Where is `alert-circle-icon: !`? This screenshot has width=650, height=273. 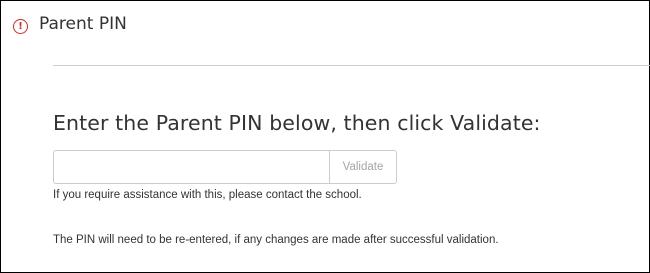 alert-circle-icon: ! is located at coordinates (20, 26).